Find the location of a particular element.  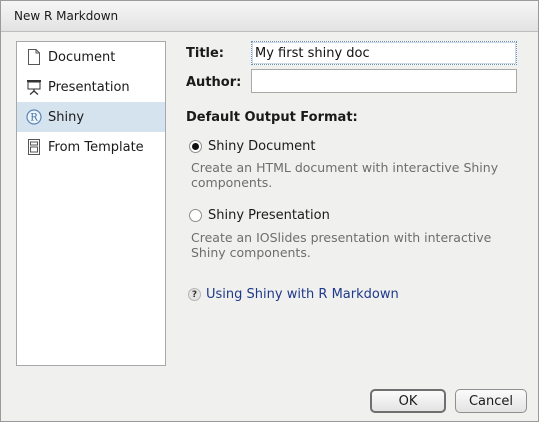

title-label: Title: is located at coordinates (205, 53).